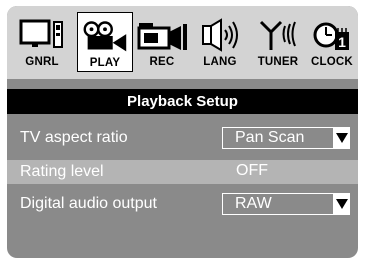 Image resolution: width=365 pixels, height=264 pixels. I want to click on tab-label: CLOCK, so click(332, 62).